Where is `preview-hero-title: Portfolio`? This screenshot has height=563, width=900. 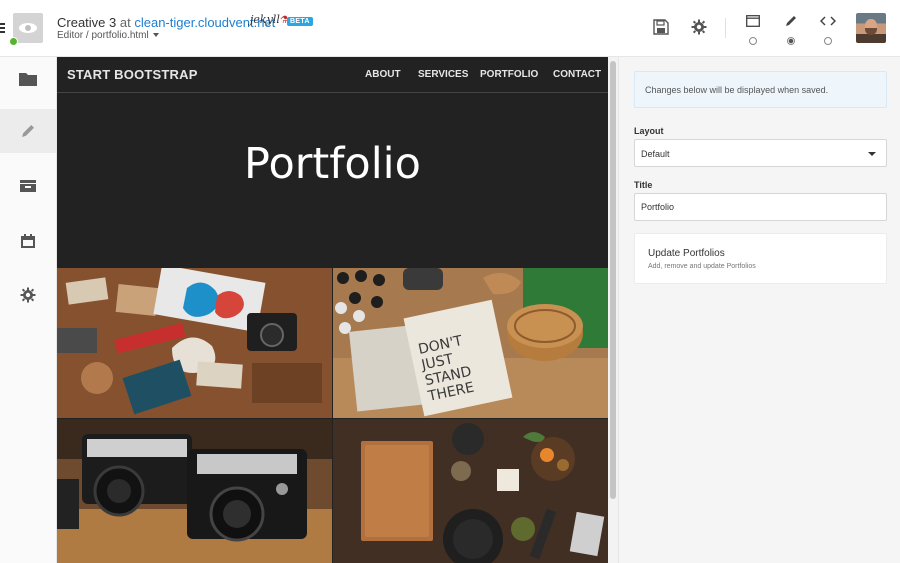 preview-hero-title: Portfolio is located at coordinates (332, 164).